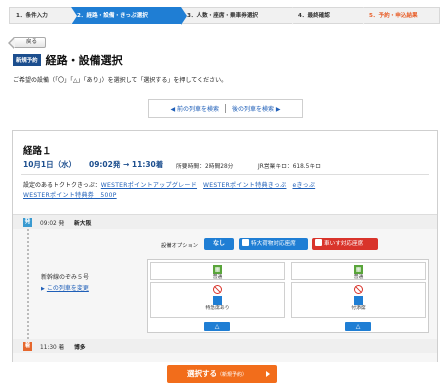 The width and height of the screenshot is (448, 391). I want to click on departure-row: 発 09:02 発 新大阪, so click(225, 222).